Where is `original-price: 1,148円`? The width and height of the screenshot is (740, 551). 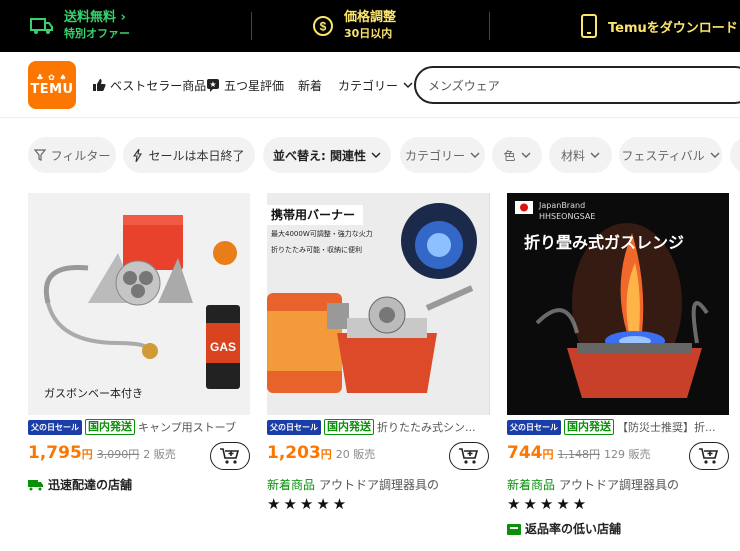 original-price: 1,148円 is located at coordinates (579, 454).